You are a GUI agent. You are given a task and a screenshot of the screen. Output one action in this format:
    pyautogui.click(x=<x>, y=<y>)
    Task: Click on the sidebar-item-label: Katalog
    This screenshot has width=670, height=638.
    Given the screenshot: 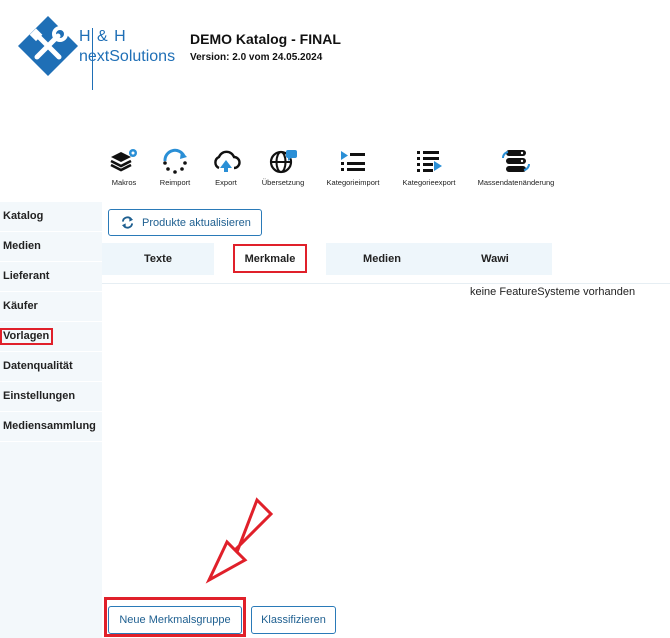 What is the action you would take?
    pyautogui.click(x=23, y=216)
    